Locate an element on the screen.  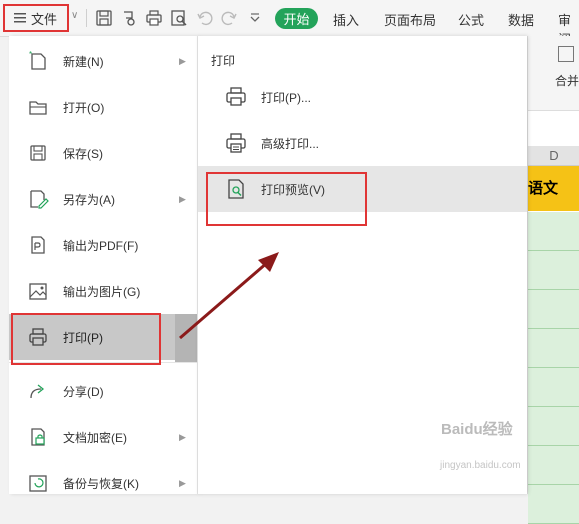
ribbon-strip: 合并 is located at coordinates (553, 73).